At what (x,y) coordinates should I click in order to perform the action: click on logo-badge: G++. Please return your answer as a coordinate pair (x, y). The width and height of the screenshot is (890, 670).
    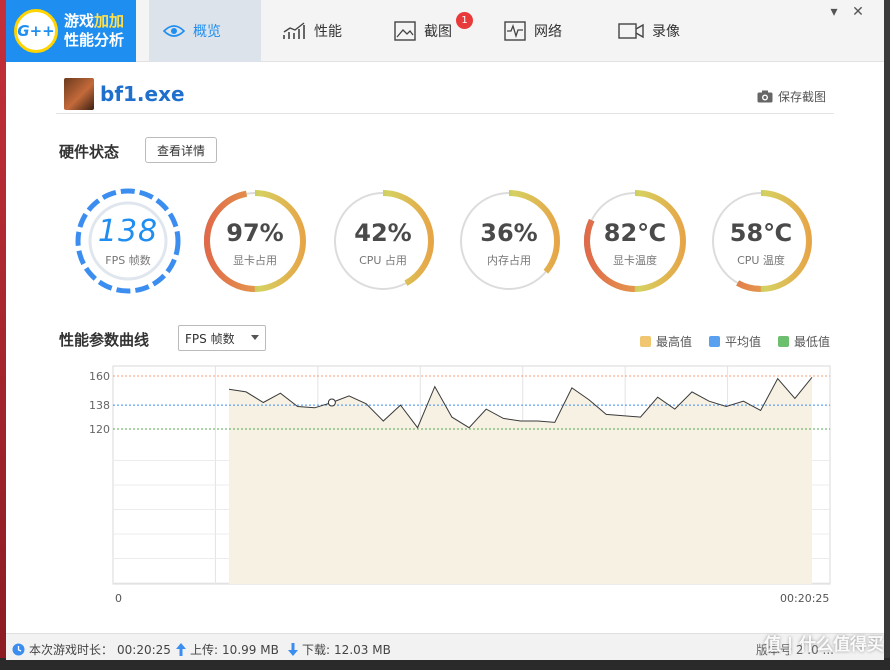
    Looking at the image, I should click on (36, 31).